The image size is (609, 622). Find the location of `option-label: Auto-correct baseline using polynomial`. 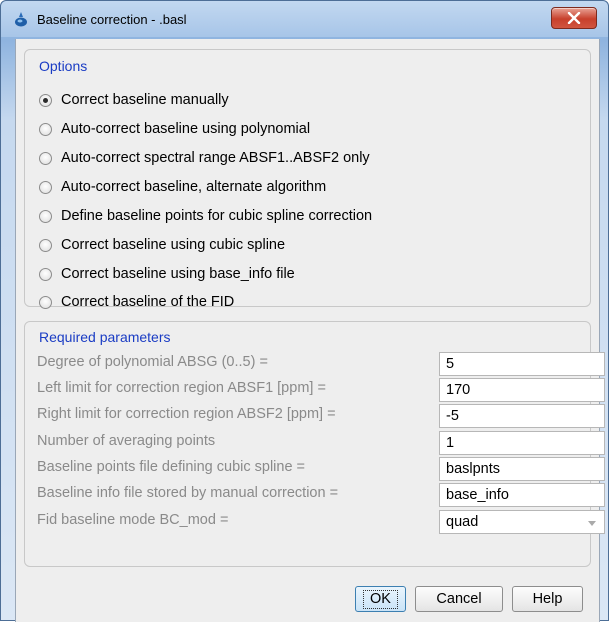

option-label: Auto-correct baseline using polynomial is located at coordinates (186, 129).